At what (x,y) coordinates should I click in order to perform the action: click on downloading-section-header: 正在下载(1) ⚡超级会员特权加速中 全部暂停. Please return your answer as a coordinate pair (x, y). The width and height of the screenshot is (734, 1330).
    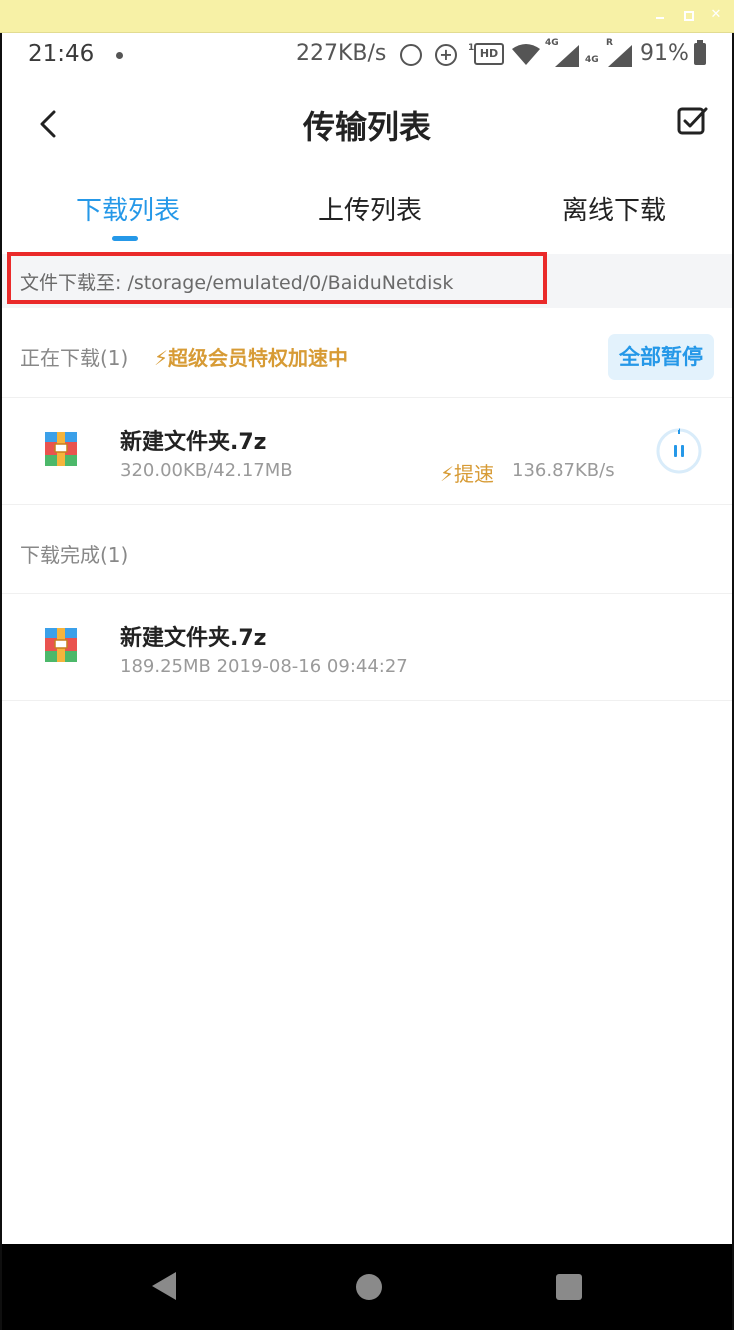
    Looking at the image, I should click on (367, 356).